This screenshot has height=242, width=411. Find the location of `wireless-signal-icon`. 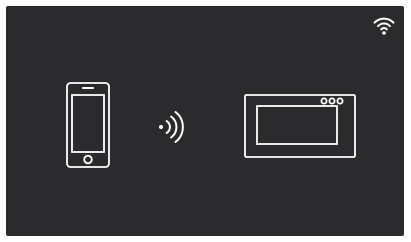

wireless-signal-icon is located at coordinates (171, 128).